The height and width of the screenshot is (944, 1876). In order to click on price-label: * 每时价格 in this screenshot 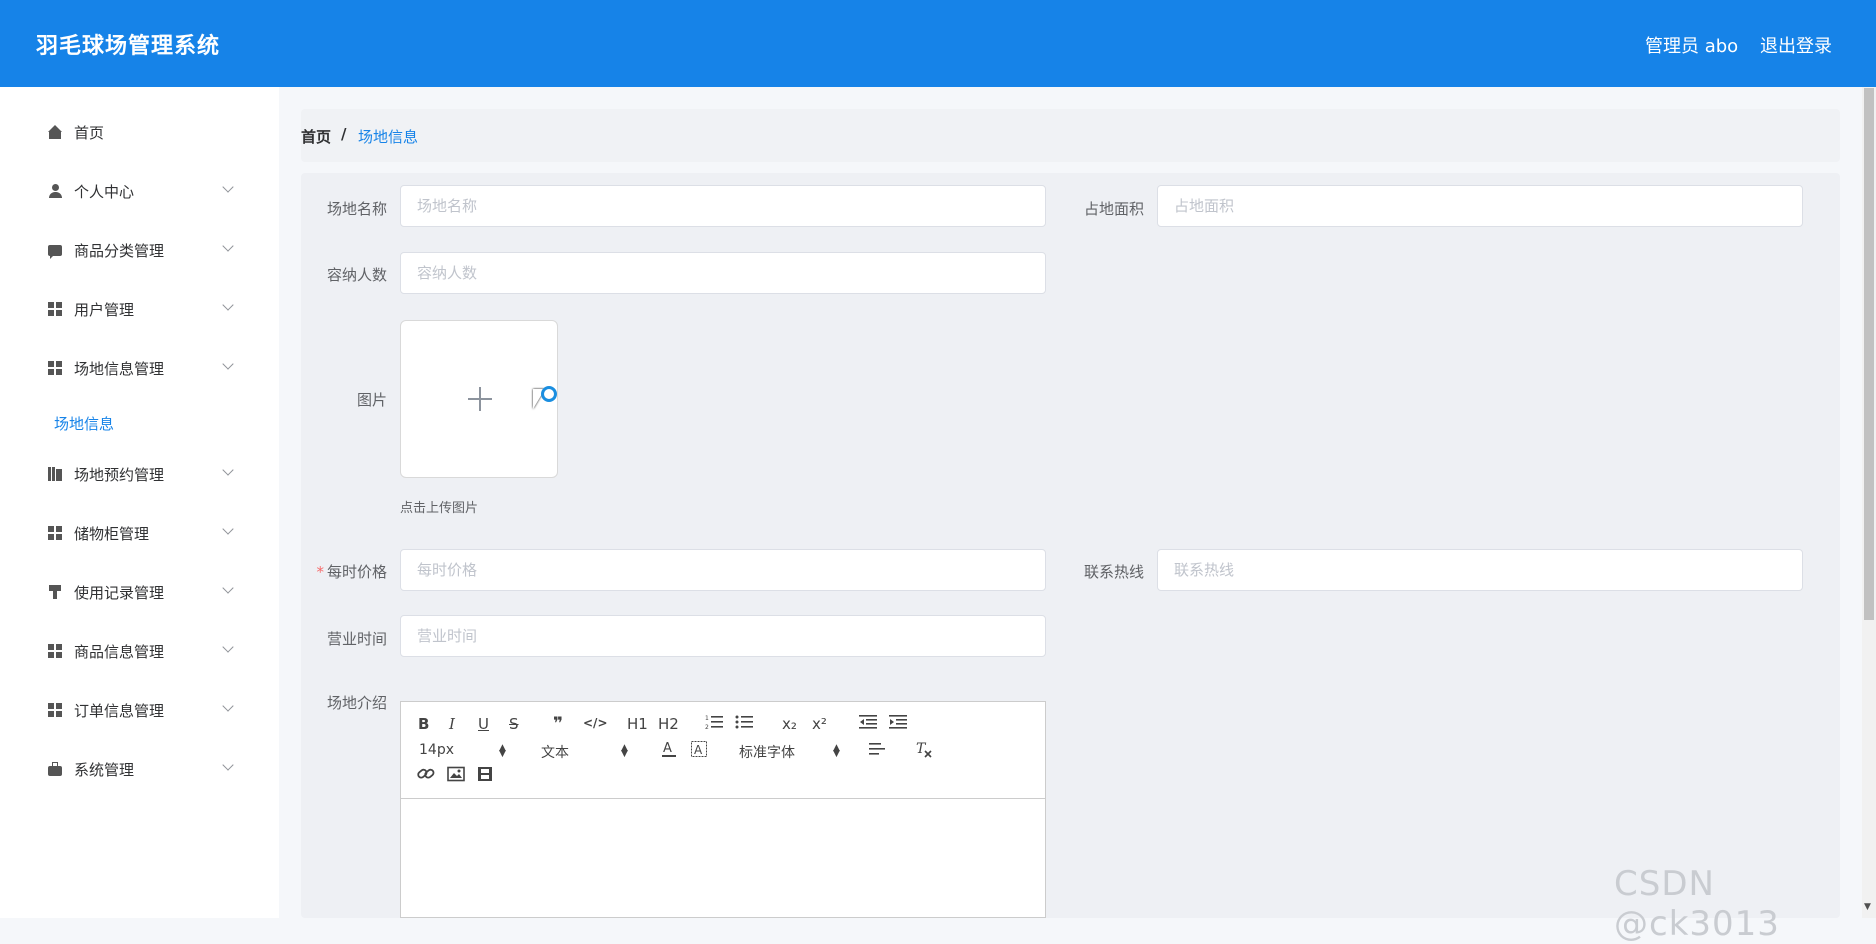, I will do `click(327, 571)`.